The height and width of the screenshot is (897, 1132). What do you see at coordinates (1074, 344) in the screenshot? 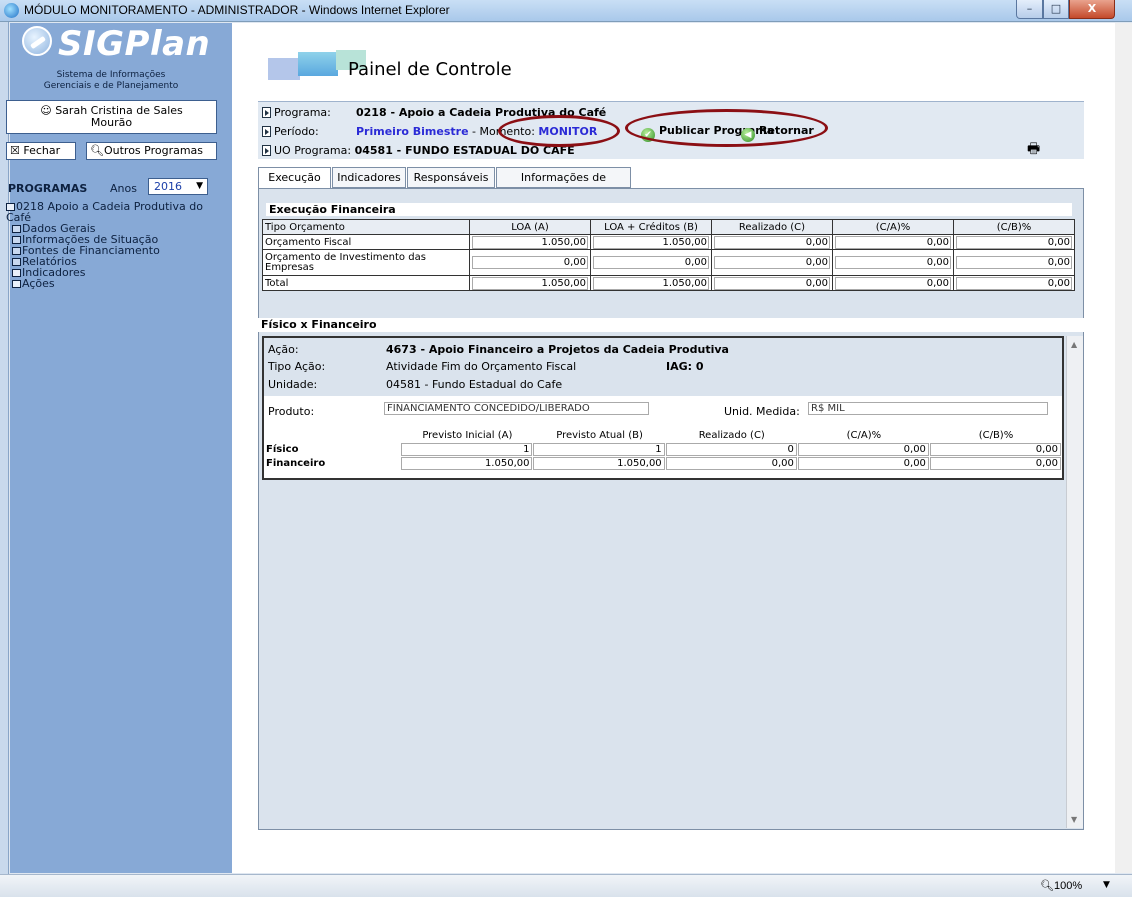
I see `scroll-up-icon: ▲` at bounding box center [1074, 344].